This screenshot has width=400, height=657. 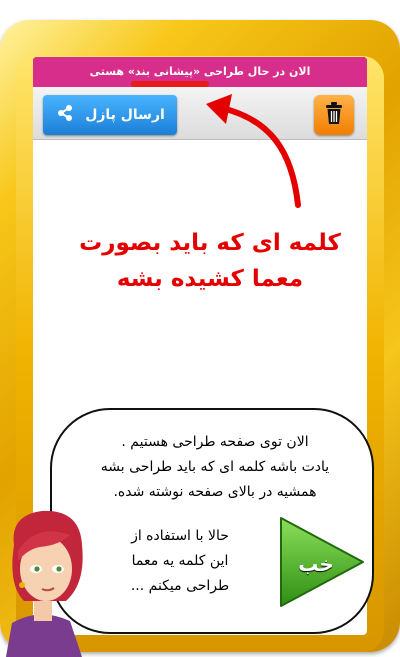 I want to click on bubble-line-5: این کلمه یه معما, so click(x=180, y=561).